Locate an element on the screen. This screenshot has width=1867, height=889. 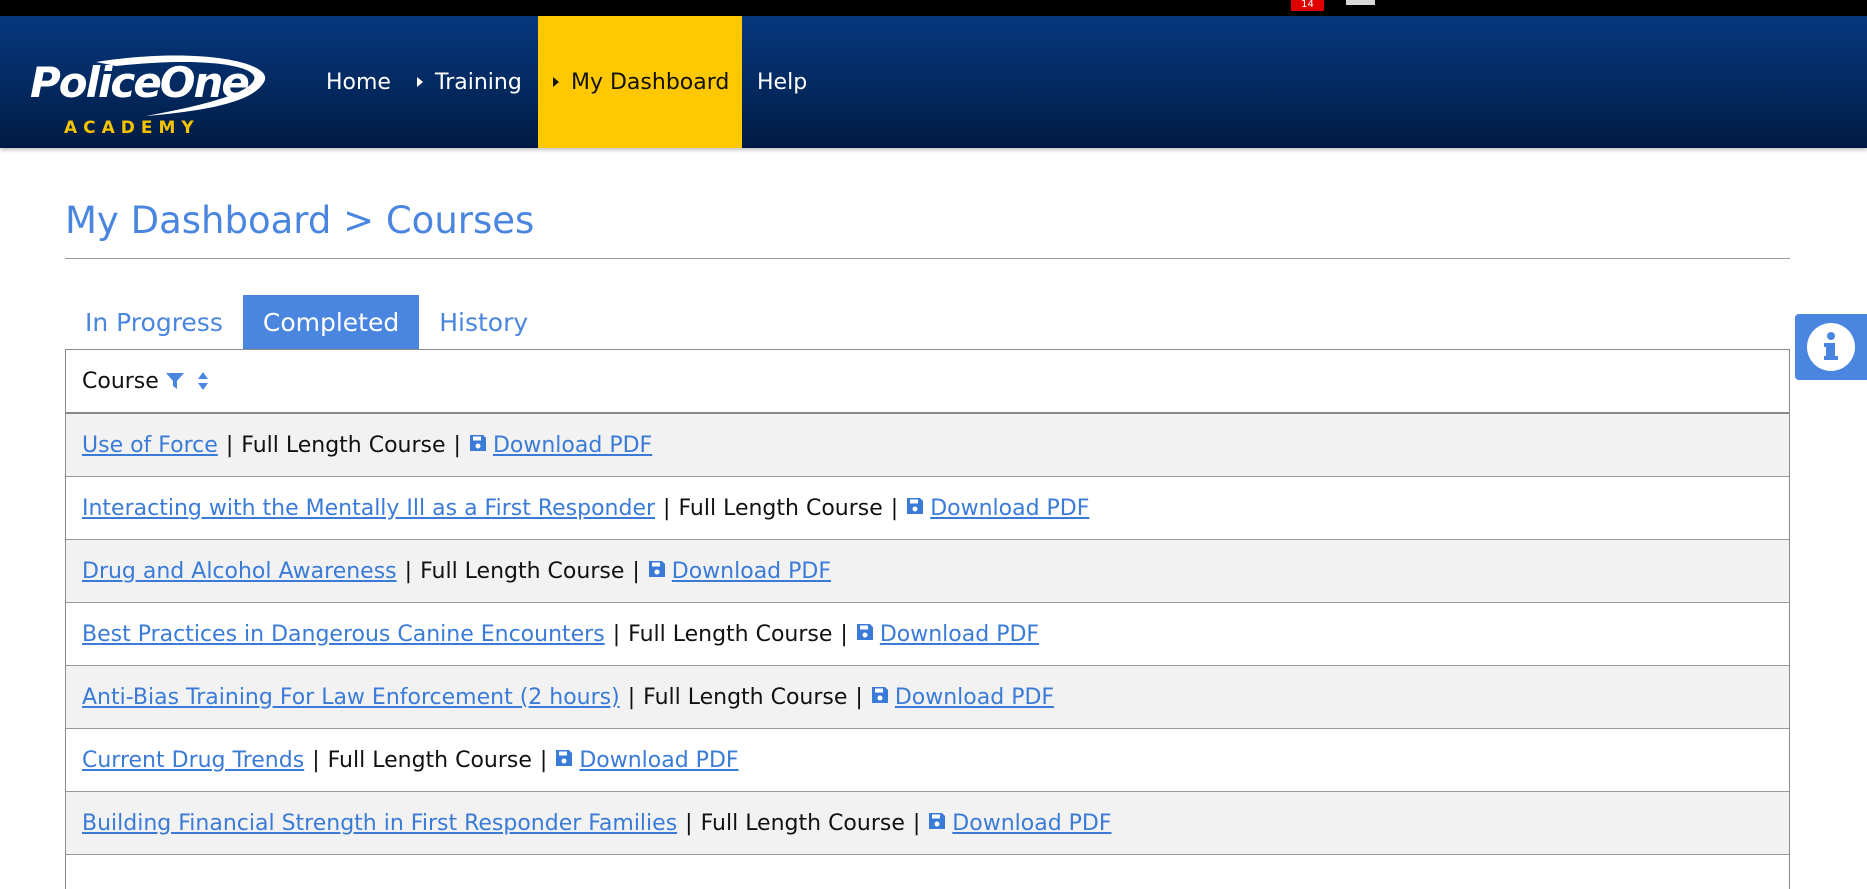
info-button is located at coordinates (1831, 347).